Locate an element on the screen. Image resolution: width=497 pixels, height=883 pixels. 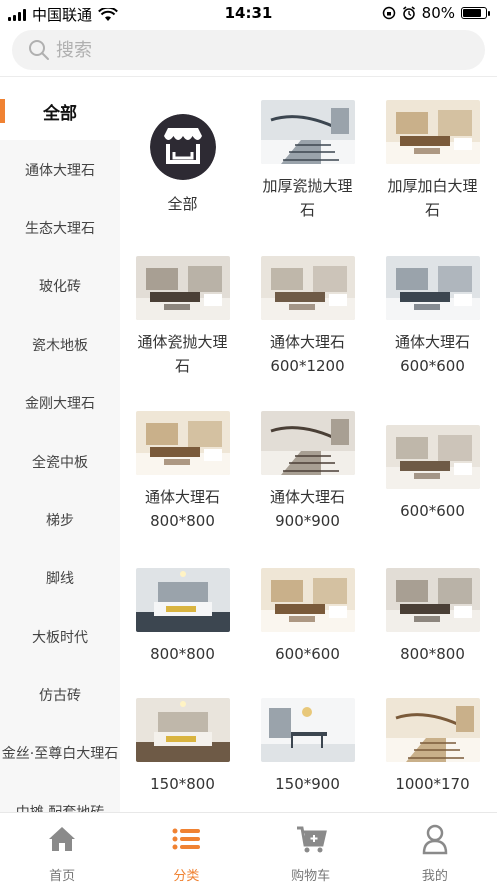
search-bar is located at coordinates (248, 50).